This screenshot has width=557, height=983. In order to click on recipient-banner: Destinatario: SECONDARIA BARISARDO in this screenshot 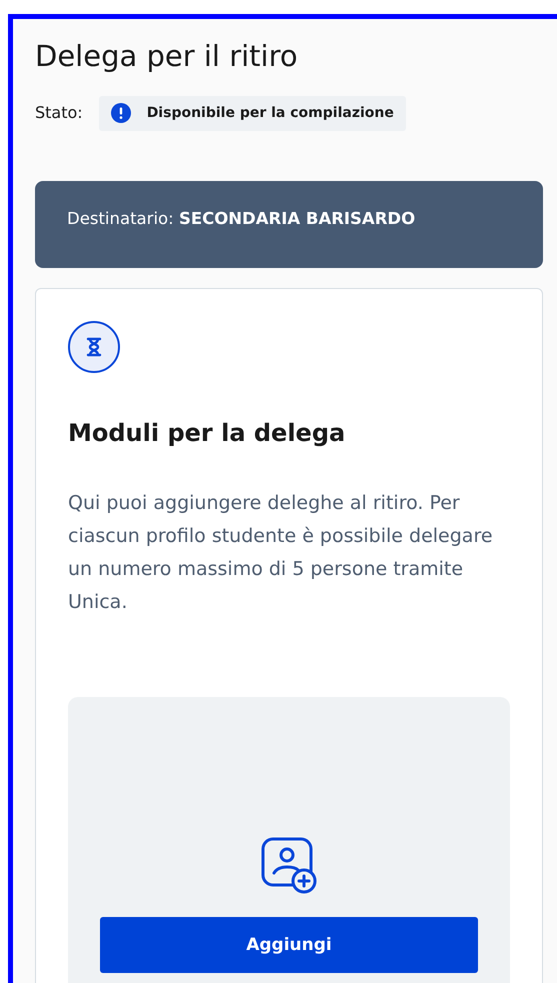, I will do `click(289, 224)`.